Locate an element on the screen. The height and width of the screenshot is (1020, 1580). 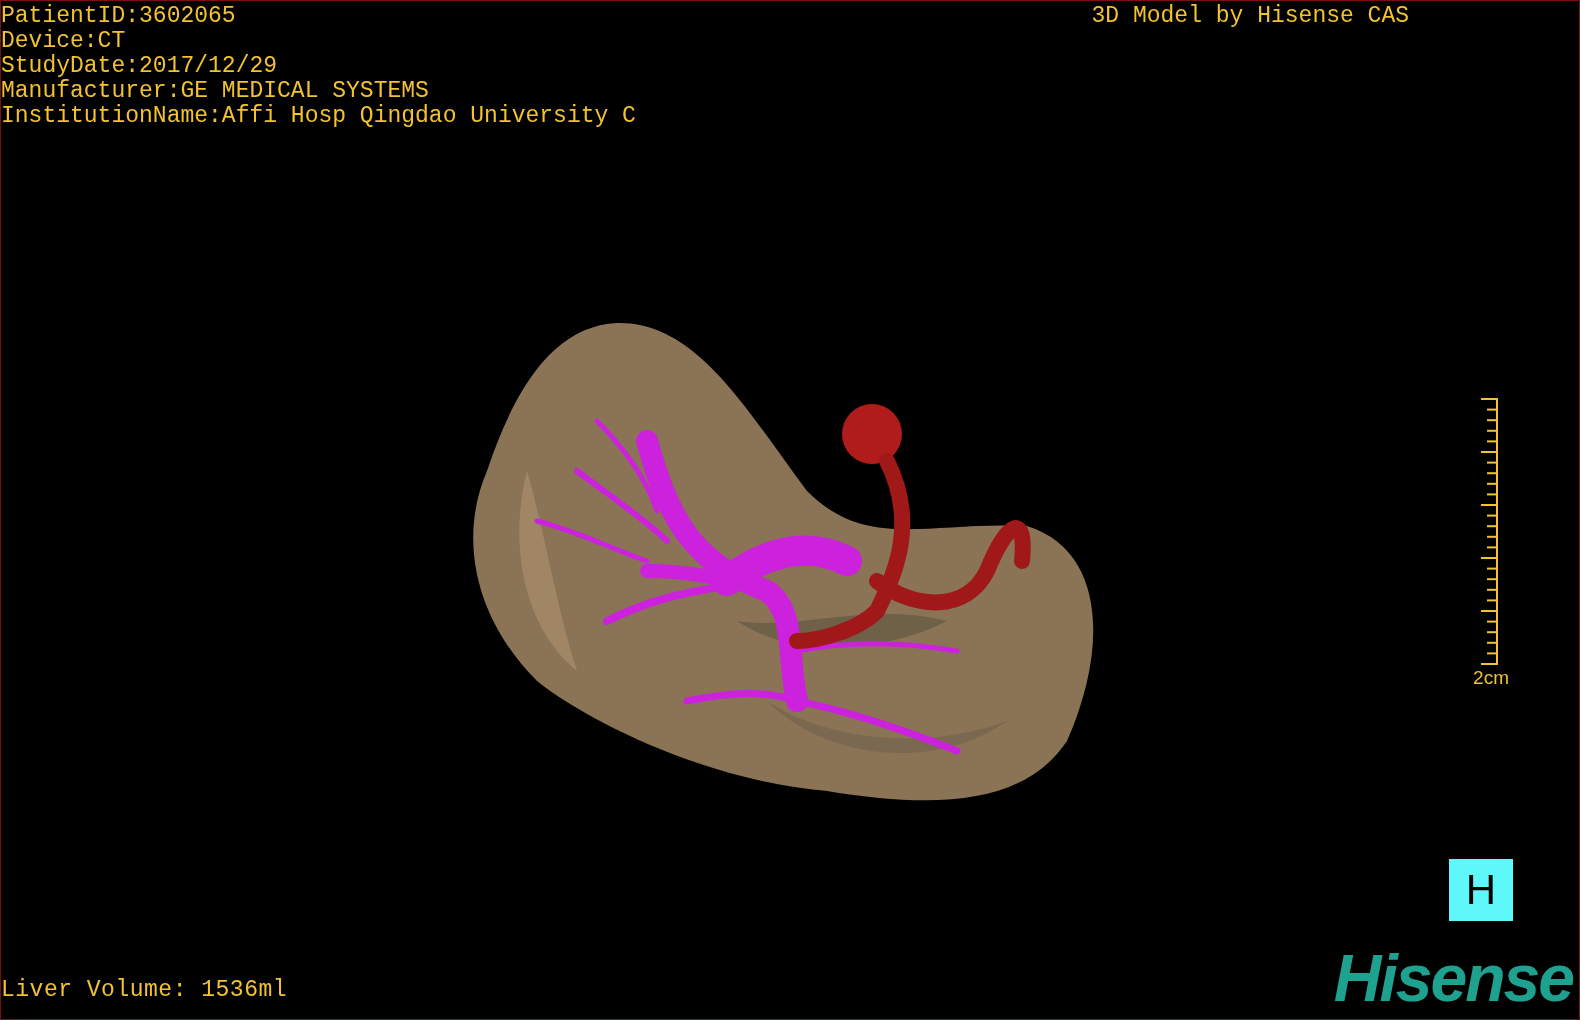
orientation-marker: H is located at coordinates (1481, 890).